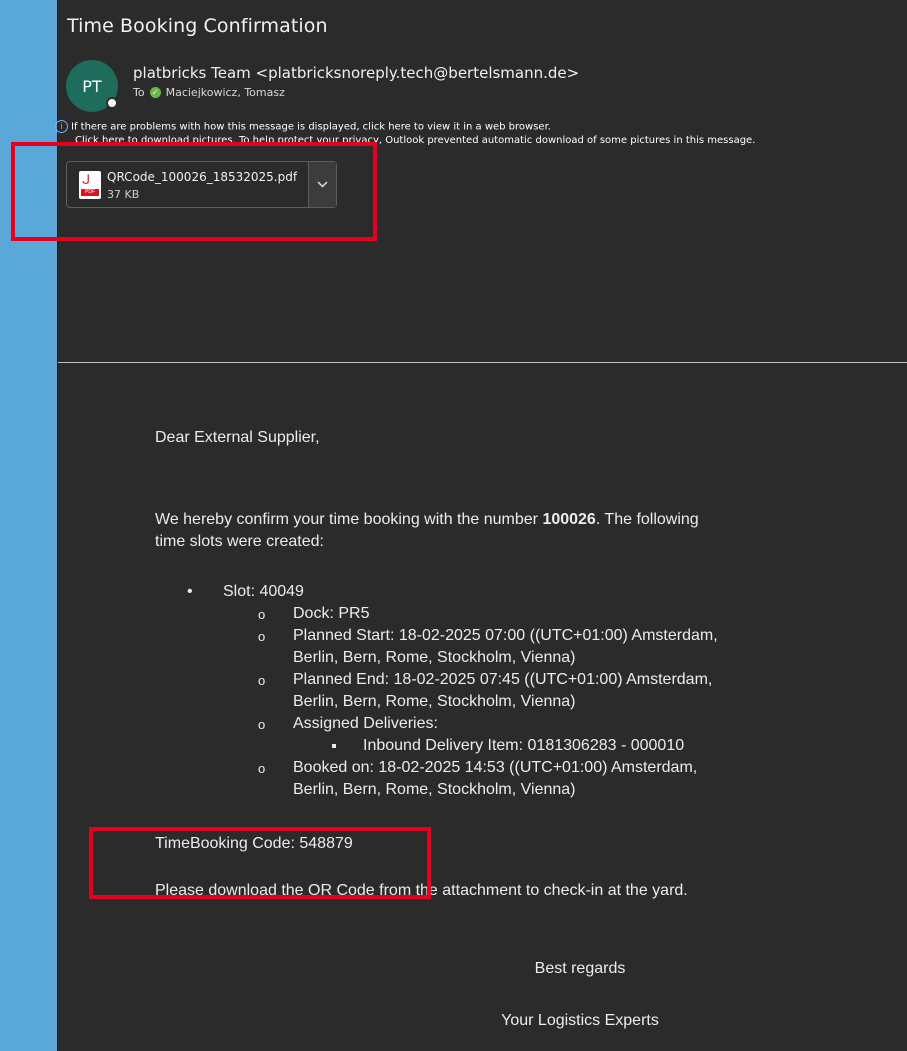 The width and height of the screenshot is (907, 1051). Describe the element at coordinates (155, 92) in the screenshot. I see `available-check-icon: ✓` at that location.